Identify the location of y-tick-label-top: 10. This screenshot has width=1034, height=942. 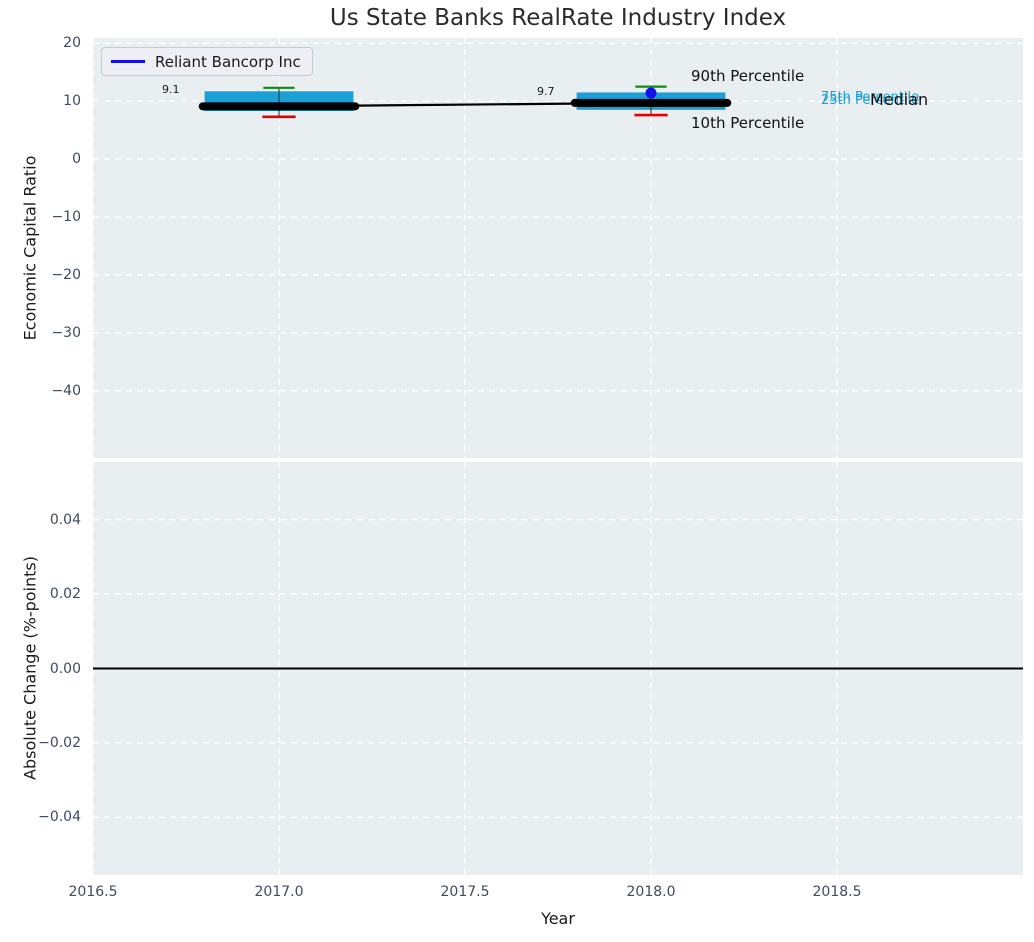
(72, 101).